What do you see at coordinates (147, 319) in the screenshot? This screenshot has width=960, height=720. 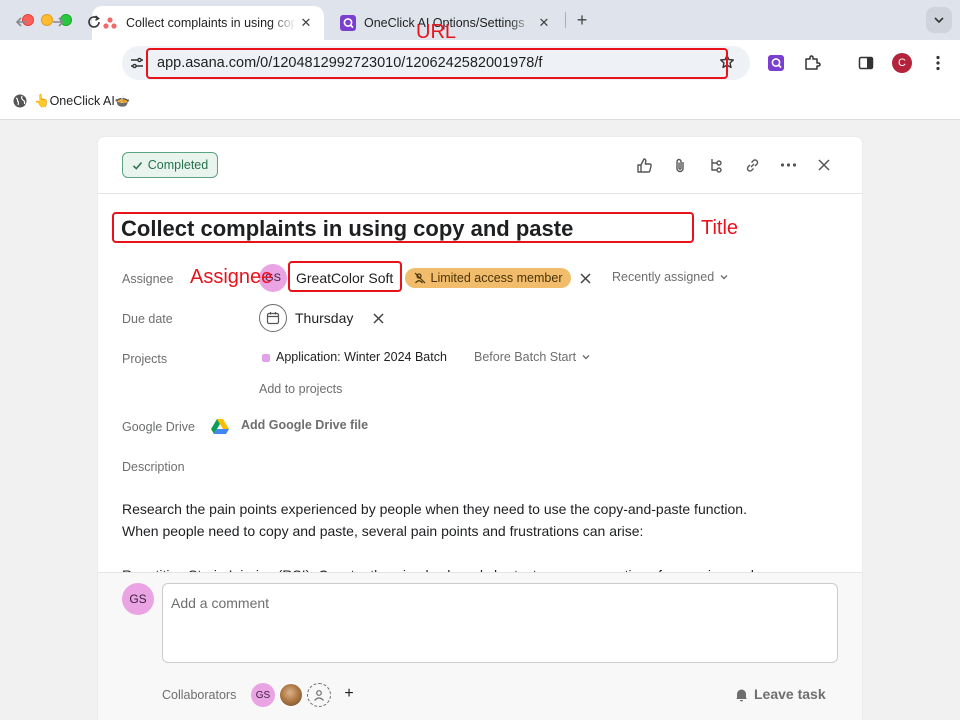 I see `due-date-label: Due date` at bounding box center [147, 319].